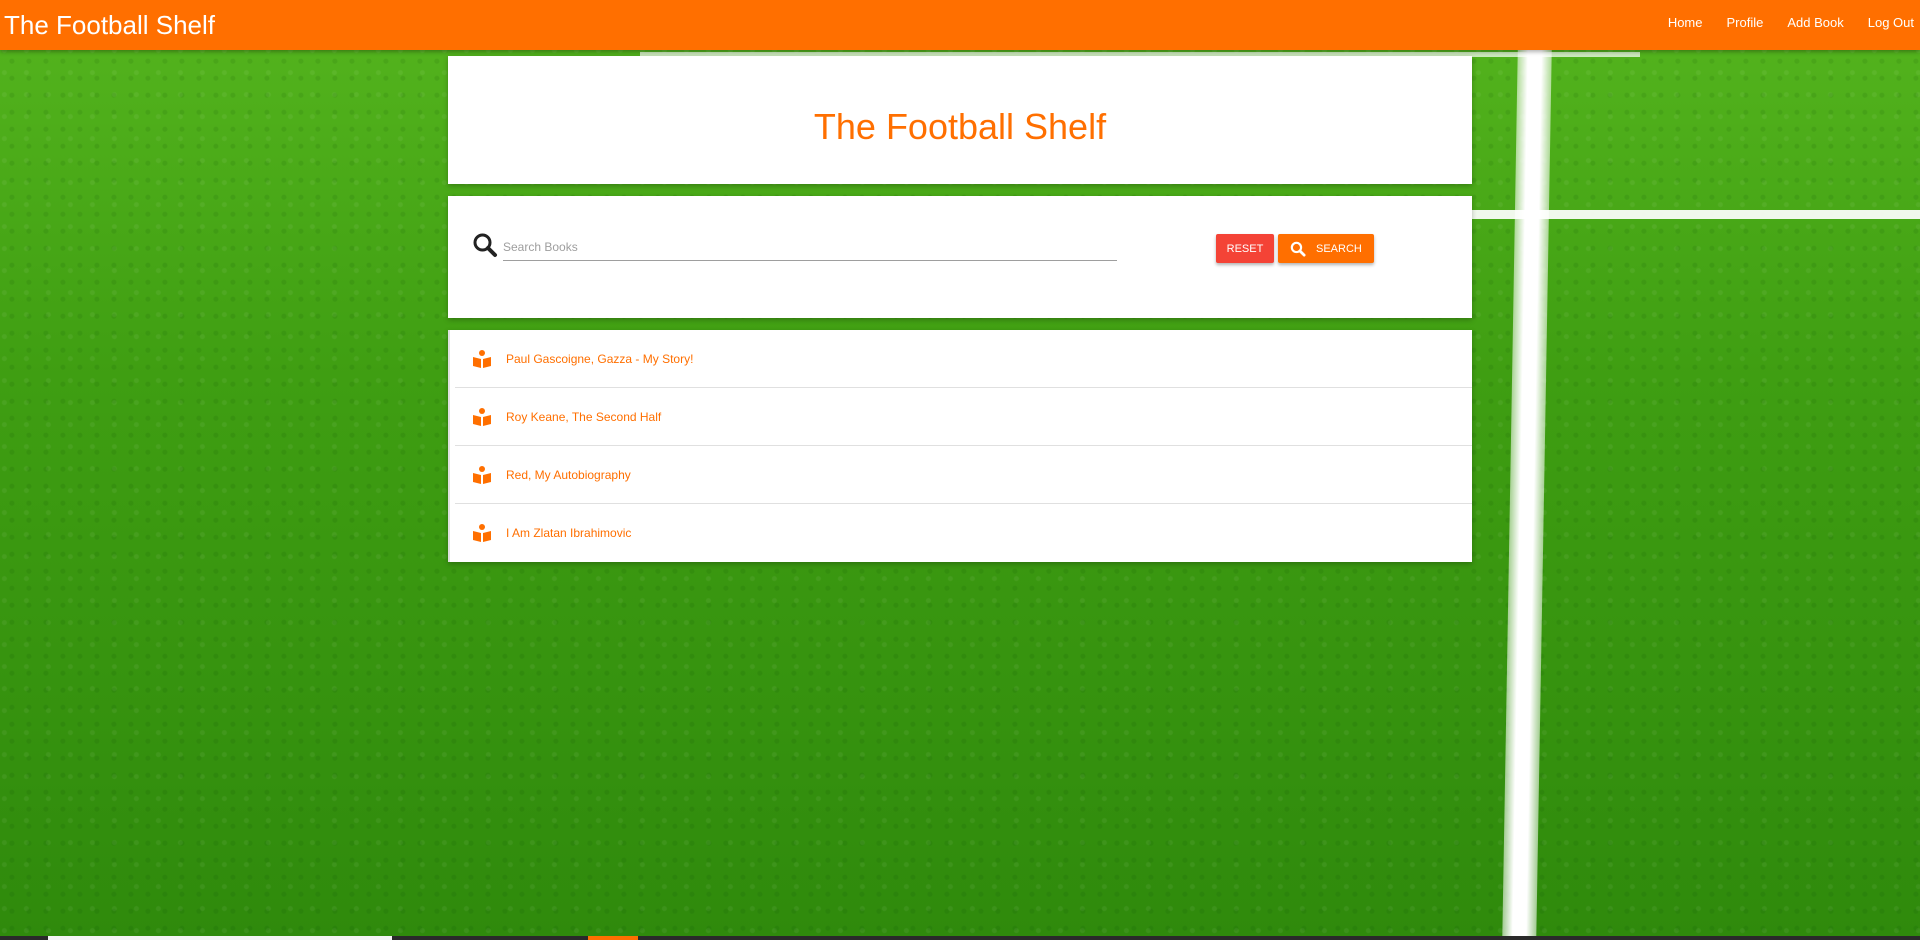 The width and height of the screenshot is (1920, 940). What do you see at coordinates (810, 247) in the screenshot?
I see `search-input` at bounding box center [810, 247].